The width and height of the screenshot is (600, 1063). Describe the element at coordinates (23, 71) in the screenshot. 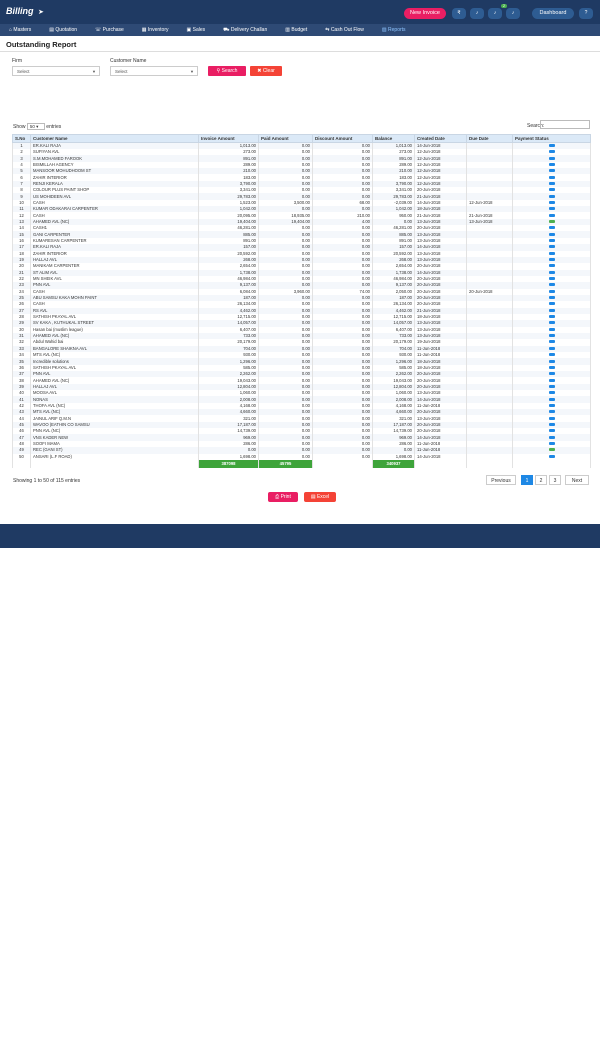

I see `firm-select-value: Select` at that location.